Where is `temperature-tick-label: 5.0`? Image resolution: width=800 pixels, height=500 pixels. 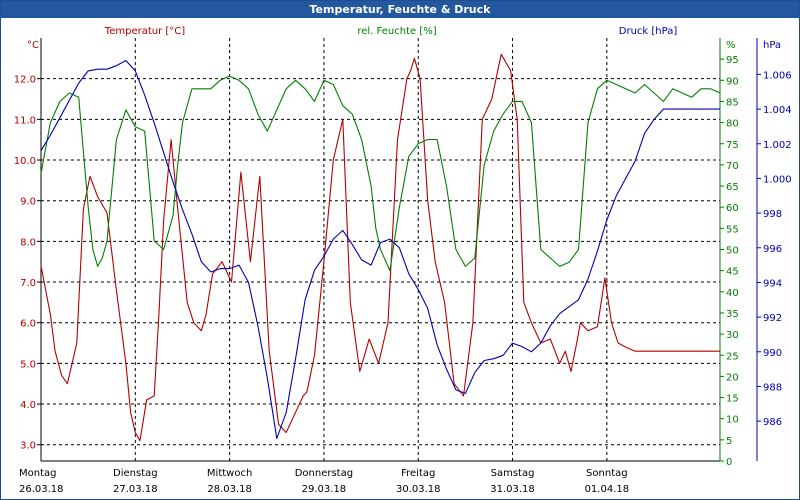 temperature-tick-label: 5.0 is located at coordinates (28, 364).